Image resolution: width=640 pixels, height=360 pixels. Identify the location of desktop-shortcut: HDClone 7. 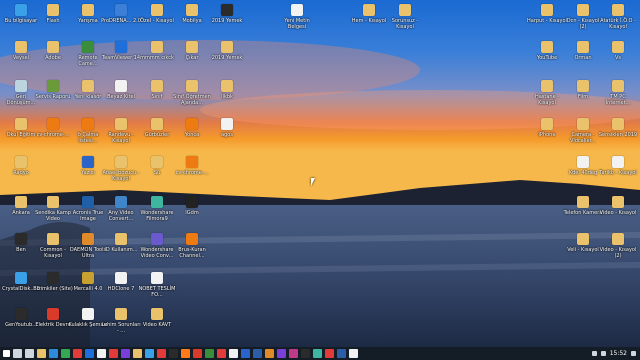
(121, 282).